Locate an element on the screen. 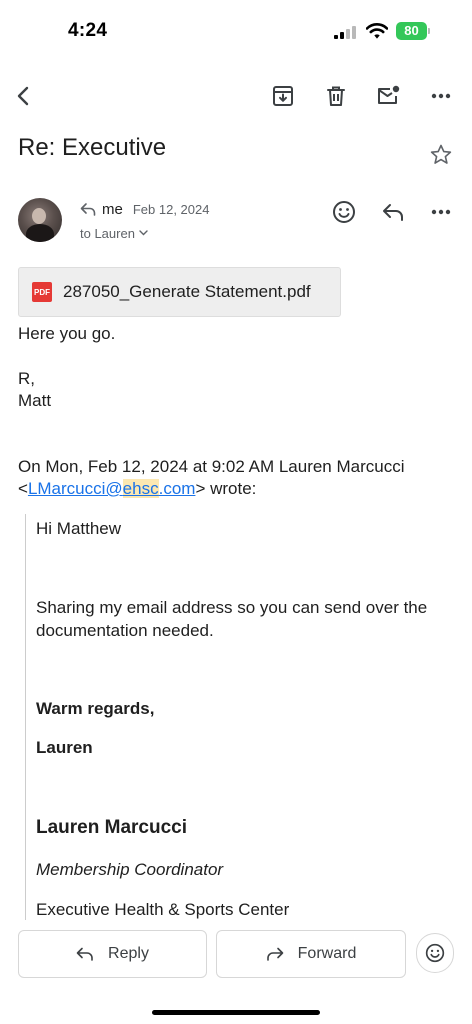 The width and height of the screenshot is (472, 1024). archive-icon is located at coordinates (283, 96).